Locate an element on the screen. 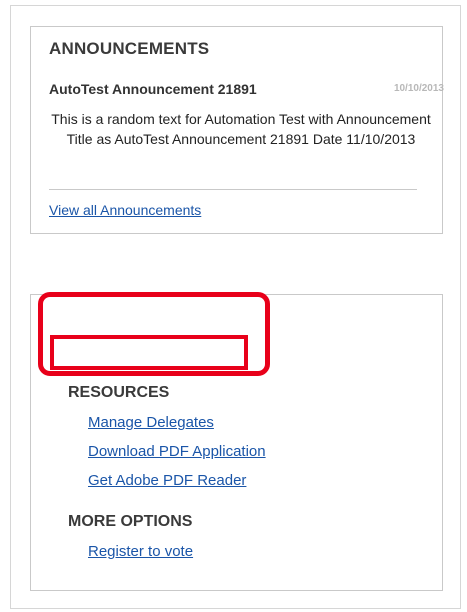  announcements-heading: ANNOUNCEMENTS is located at coordinates (129, 48).